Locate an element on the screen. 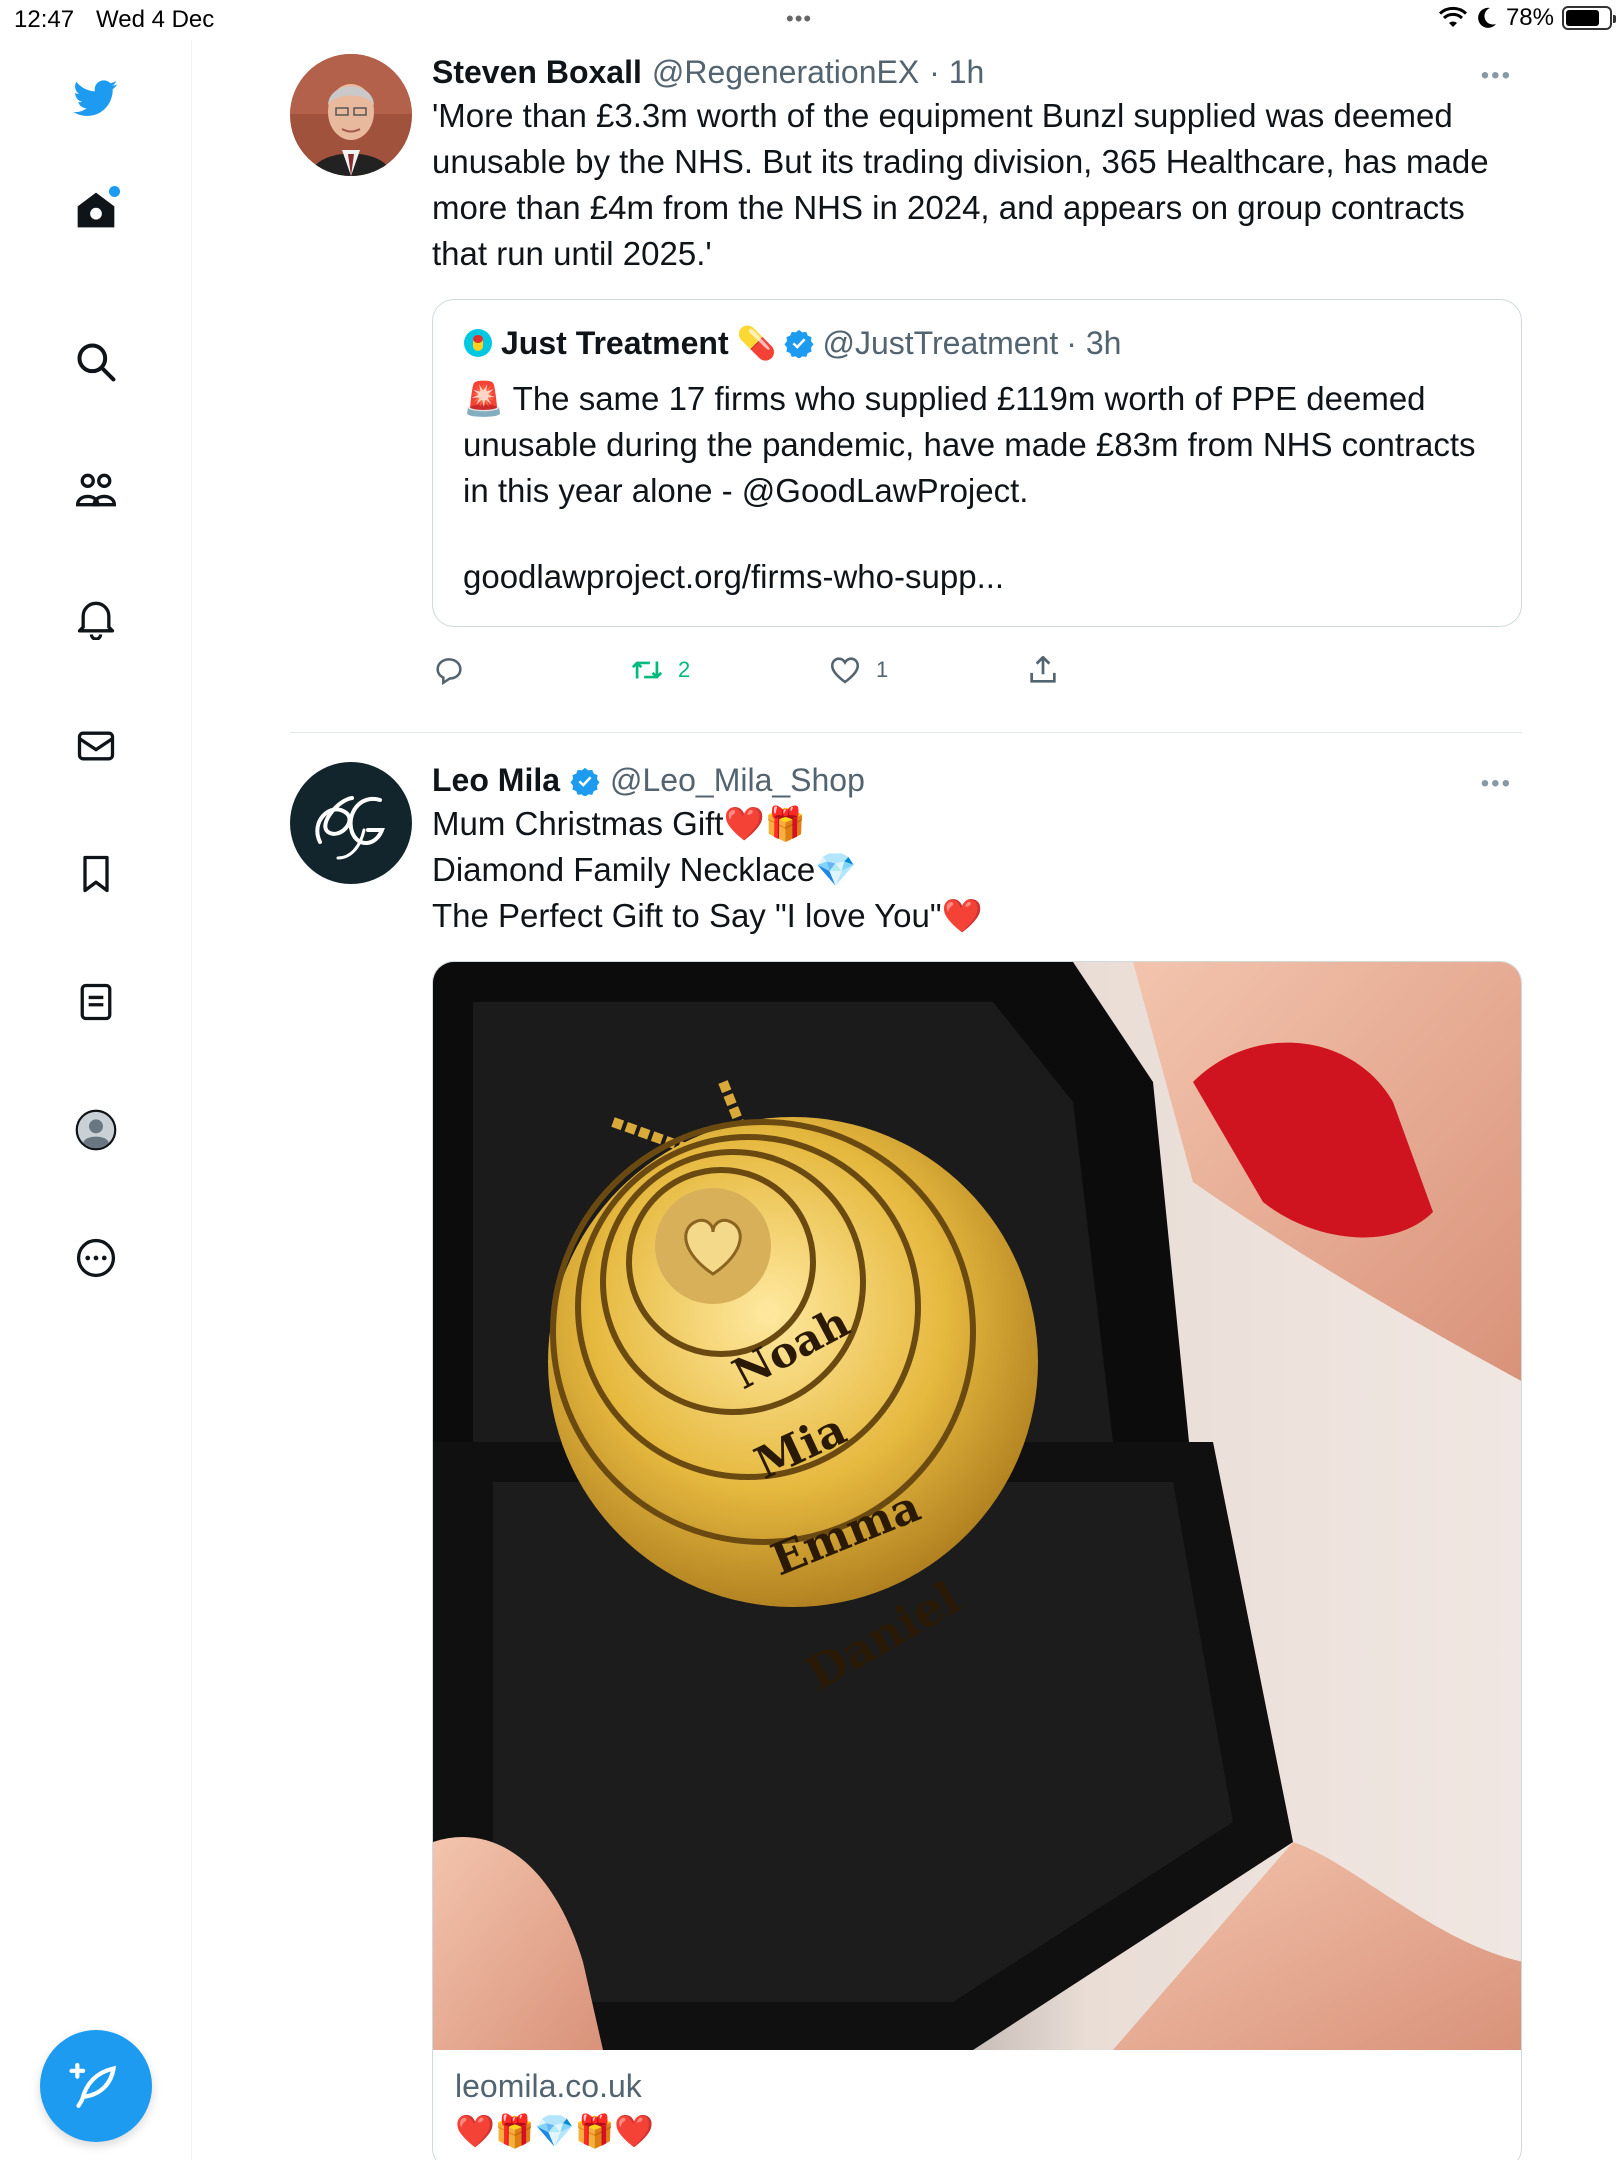  card-meta: leomila.co.uk ❤️🎁💎🎁❤️ is located at coordinates (977, 2105).